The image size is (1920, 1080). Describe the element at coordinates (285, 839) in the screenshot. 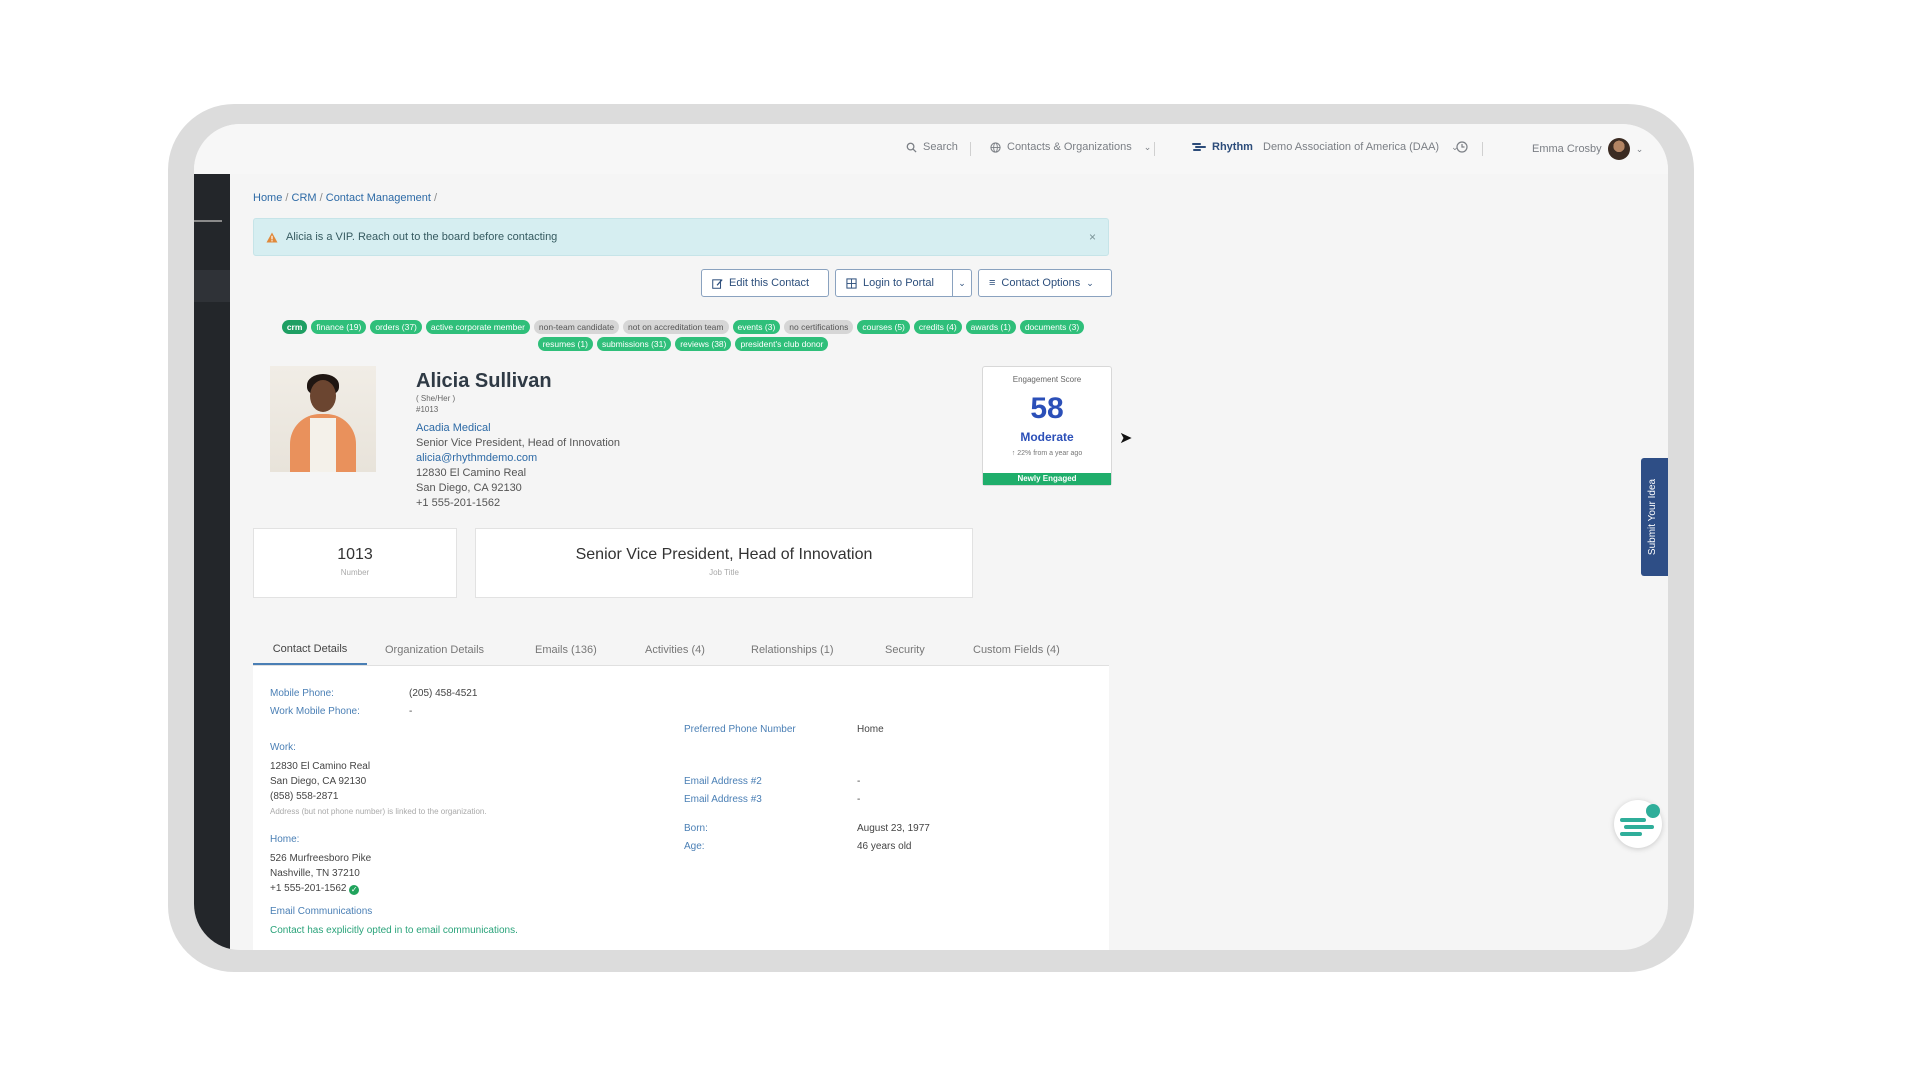

I see `home-label: Home:` at that location.